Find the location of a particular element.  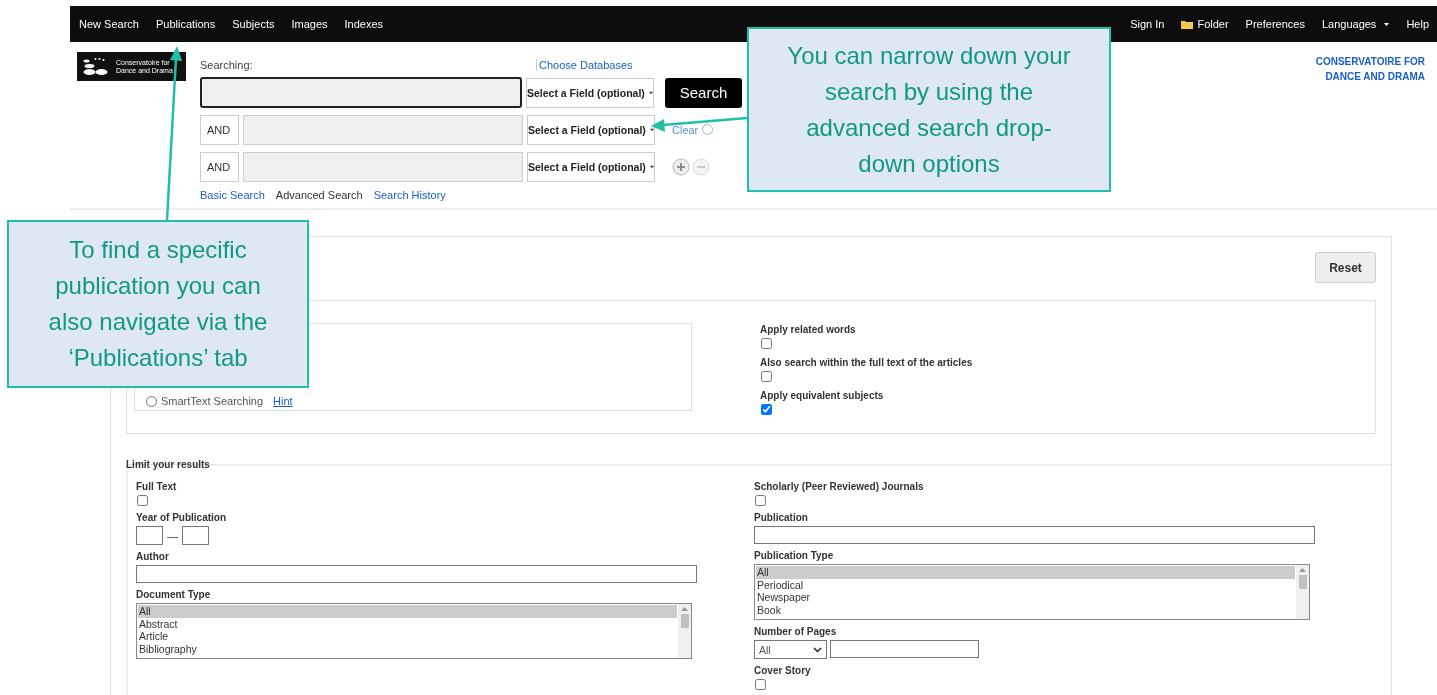

option-label: Apply related words is located at coordinates (808, 329).